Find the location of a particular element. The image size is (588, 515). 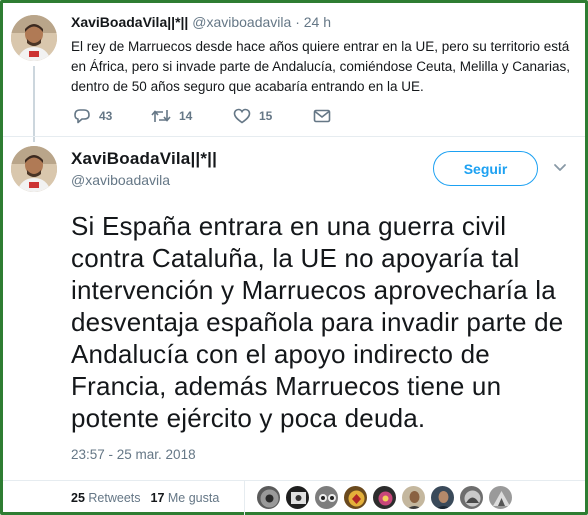

like-count: 15 is located at coordinates (266, 116).